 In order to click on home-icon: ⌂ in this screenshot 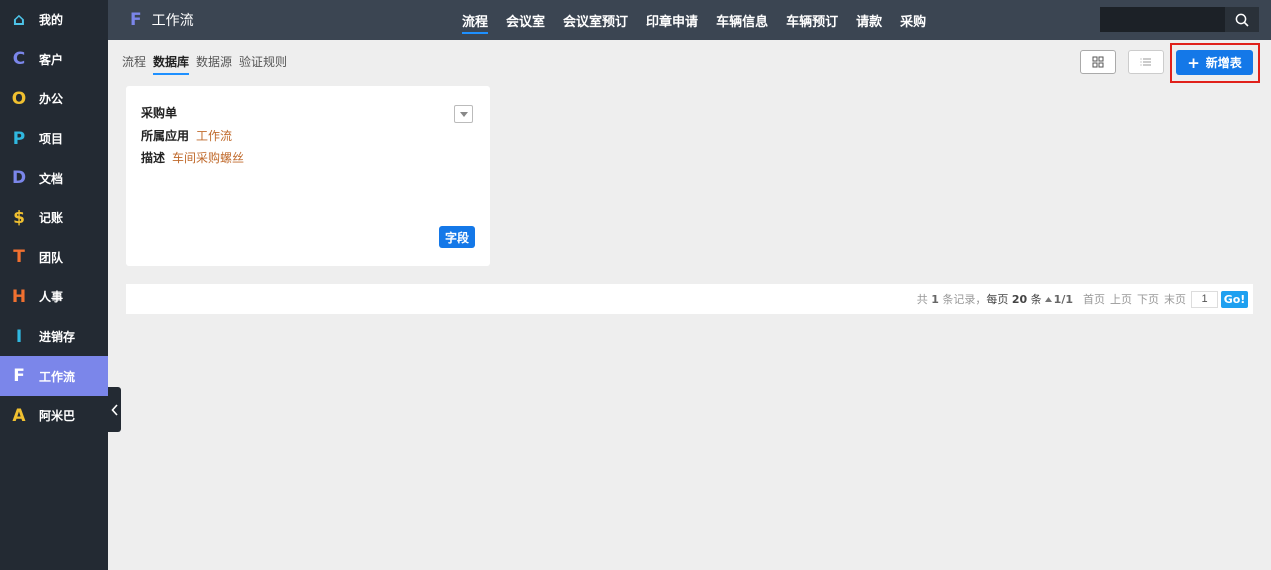, I will do `click(19, 19)`.